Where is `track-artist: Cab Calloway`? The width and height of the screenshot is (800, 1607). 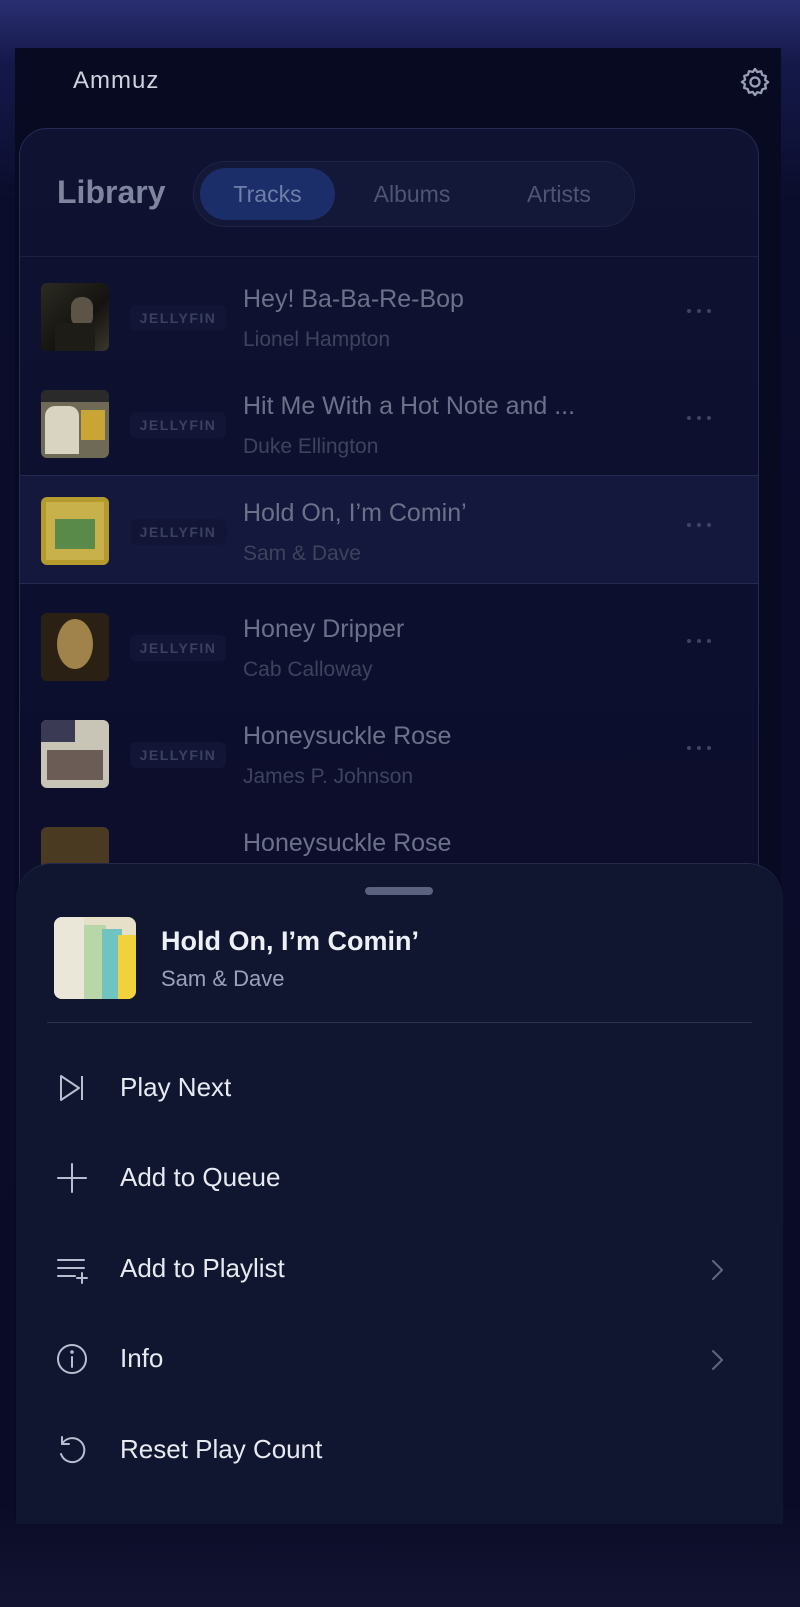
track-artist: Cab Calloway is located at coordinates (308, 669).